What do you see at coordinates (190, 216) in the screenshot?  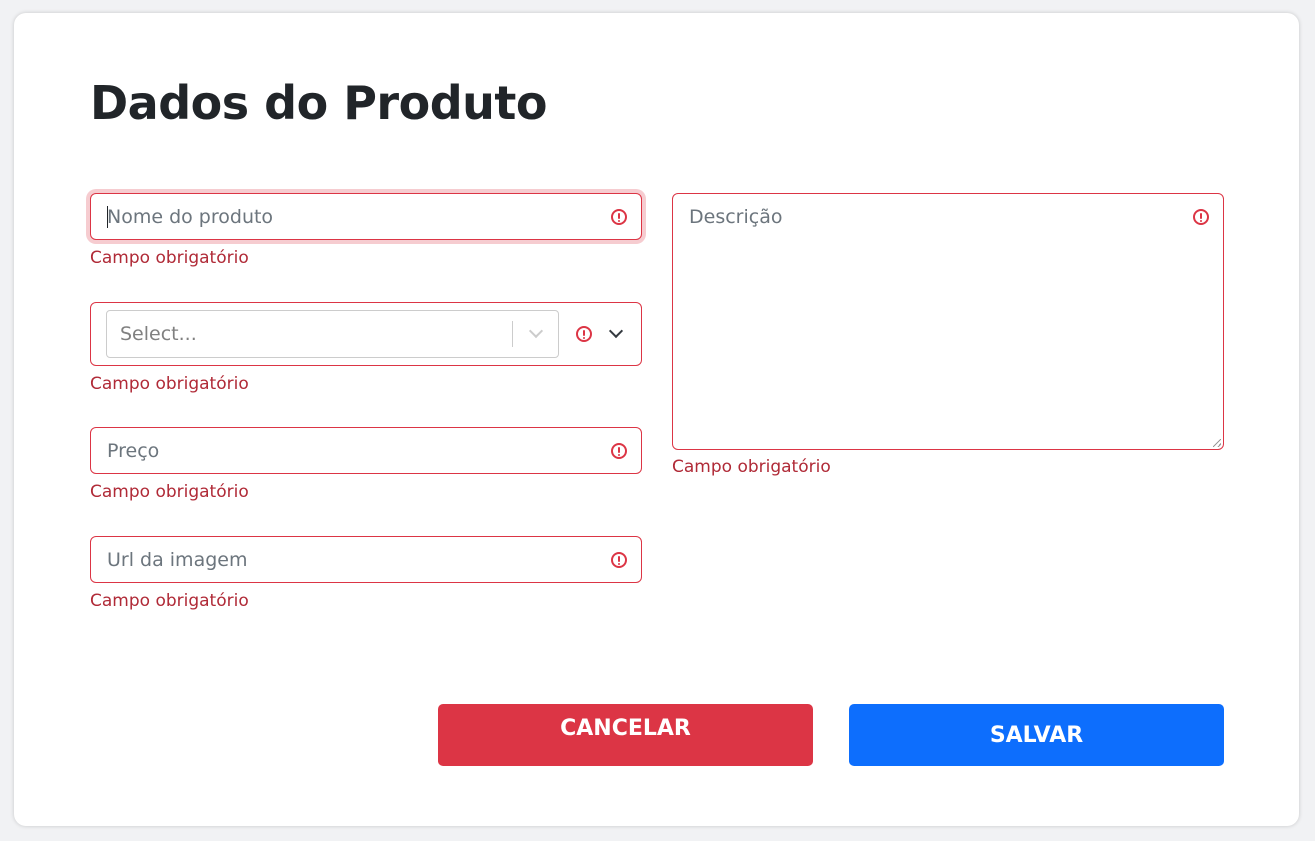 I see `product-name-placeholder: Nome do produto` at bounding box center [190, 216].